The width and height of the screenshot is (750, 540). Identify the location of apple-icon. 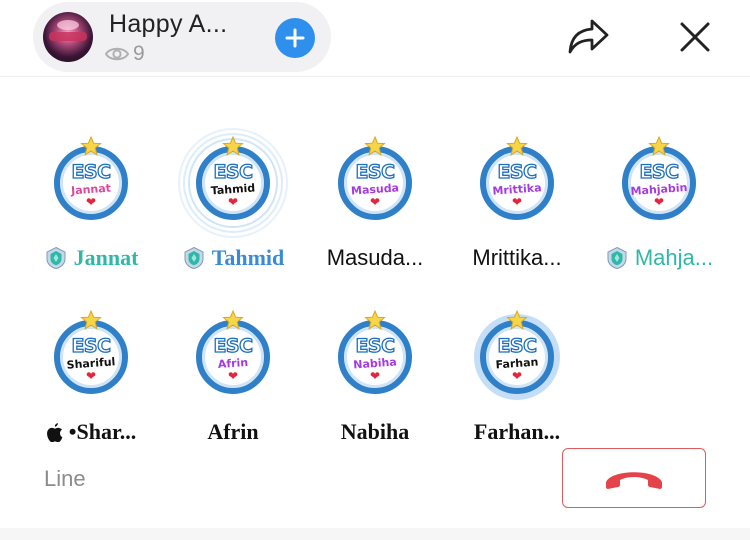
(54, 432).